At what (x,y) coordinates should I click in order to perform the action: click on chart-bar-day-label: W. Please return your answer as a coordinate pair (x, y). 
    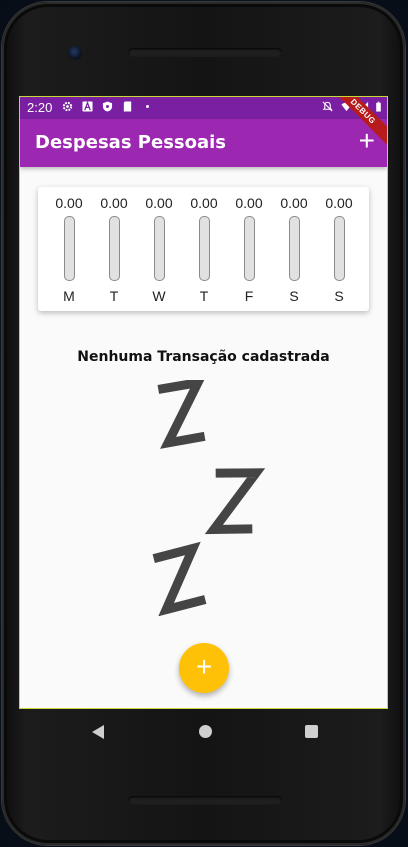
    Looking at the image, I should click on (159, 296).